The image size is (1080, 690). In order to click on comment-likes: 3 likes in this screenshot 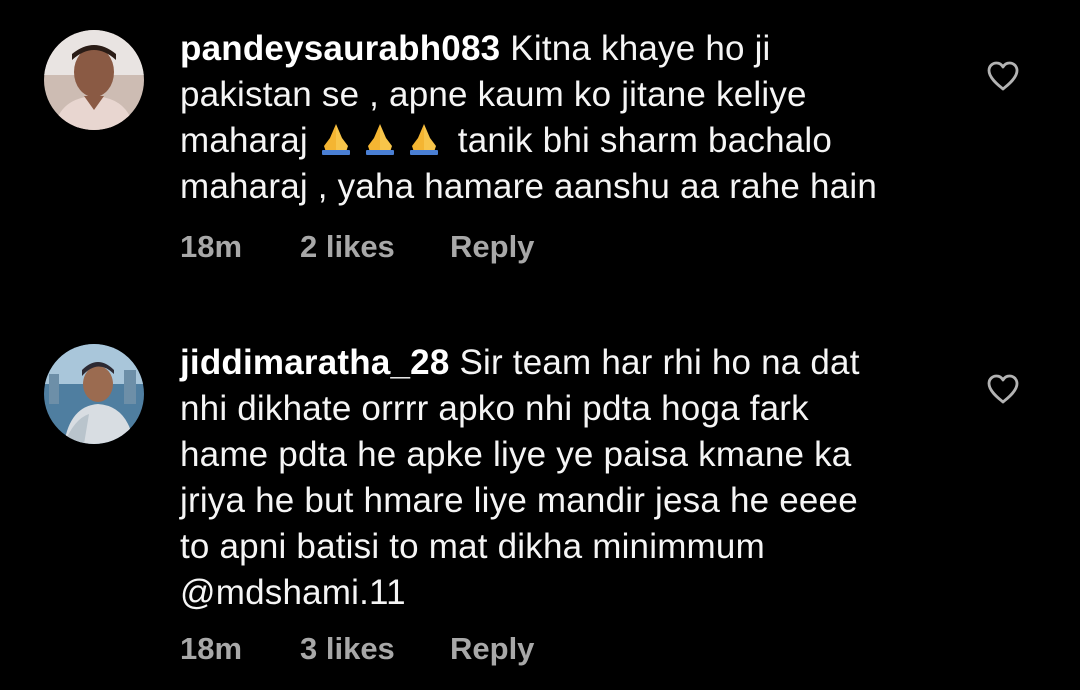, I will do `click(375, 649)`.